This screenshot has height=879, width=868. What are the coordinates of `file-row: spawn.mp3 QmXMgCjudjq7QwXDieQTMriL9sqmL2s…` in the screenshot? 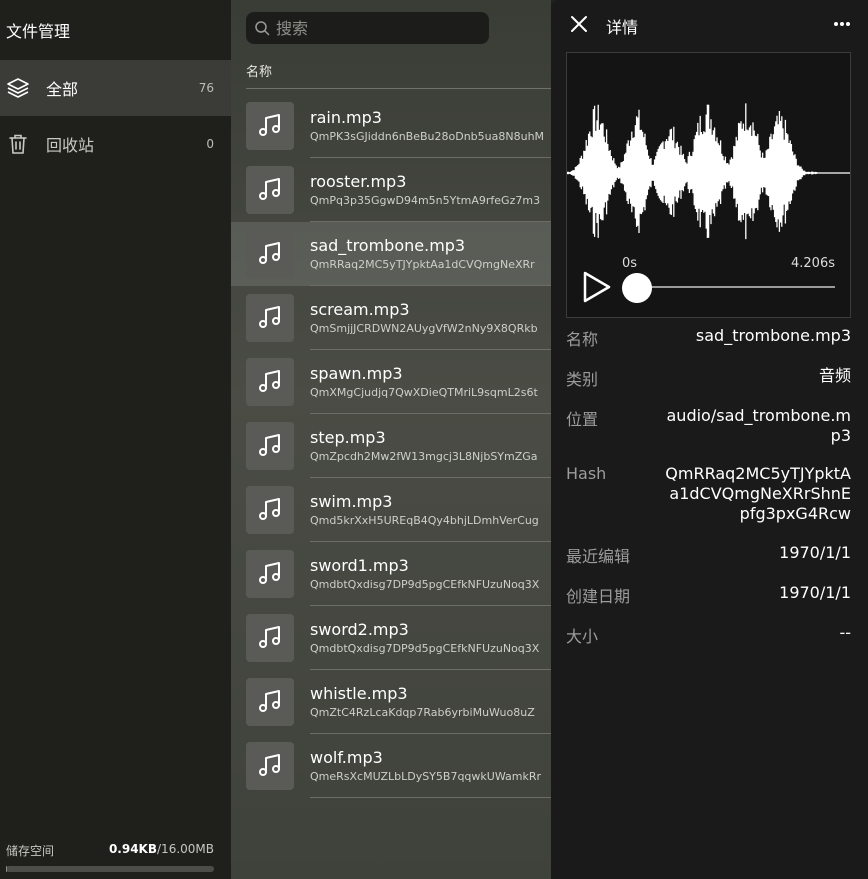 It's located at (391, 382).